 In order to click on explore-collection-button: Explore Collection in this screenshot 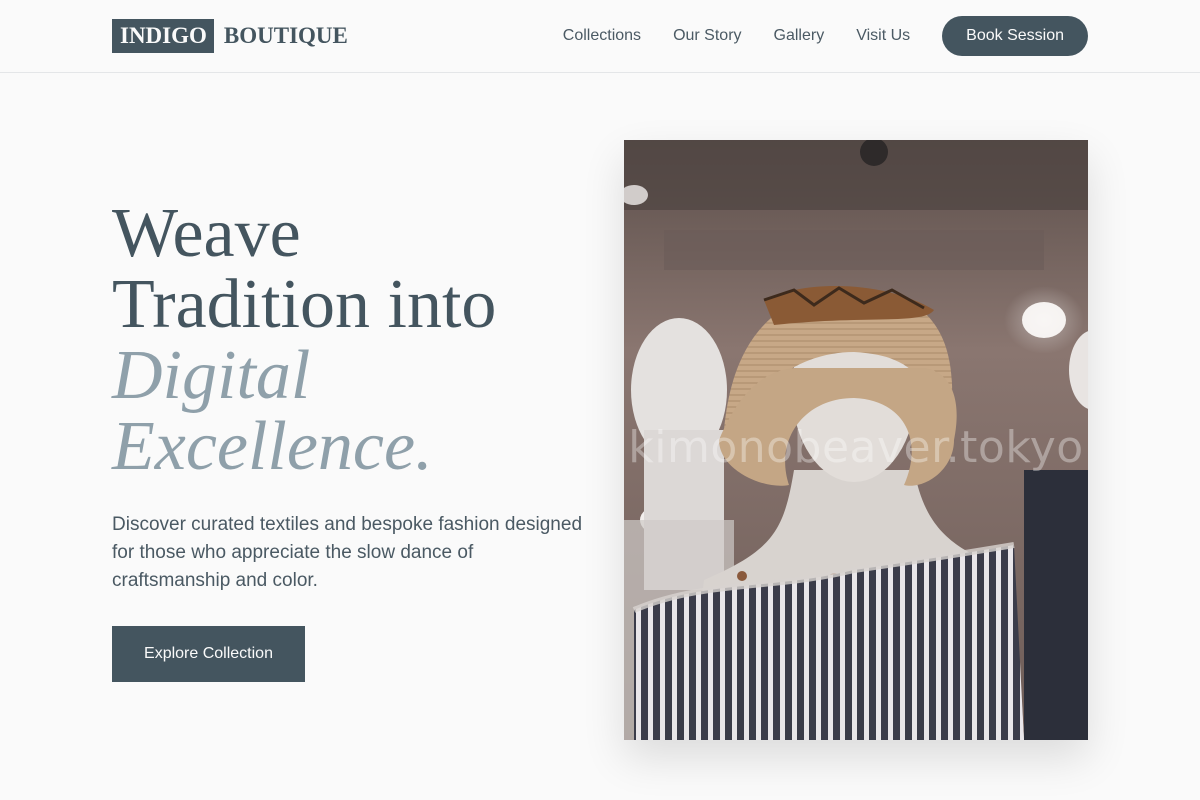, I will do `click(208, 654)`.